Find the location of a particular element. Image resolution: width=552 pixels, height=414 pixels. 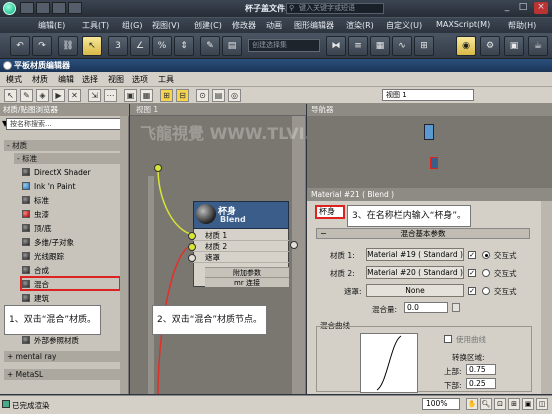

zoom-region-icon: ⊡ is located at coordinates (500, 404).